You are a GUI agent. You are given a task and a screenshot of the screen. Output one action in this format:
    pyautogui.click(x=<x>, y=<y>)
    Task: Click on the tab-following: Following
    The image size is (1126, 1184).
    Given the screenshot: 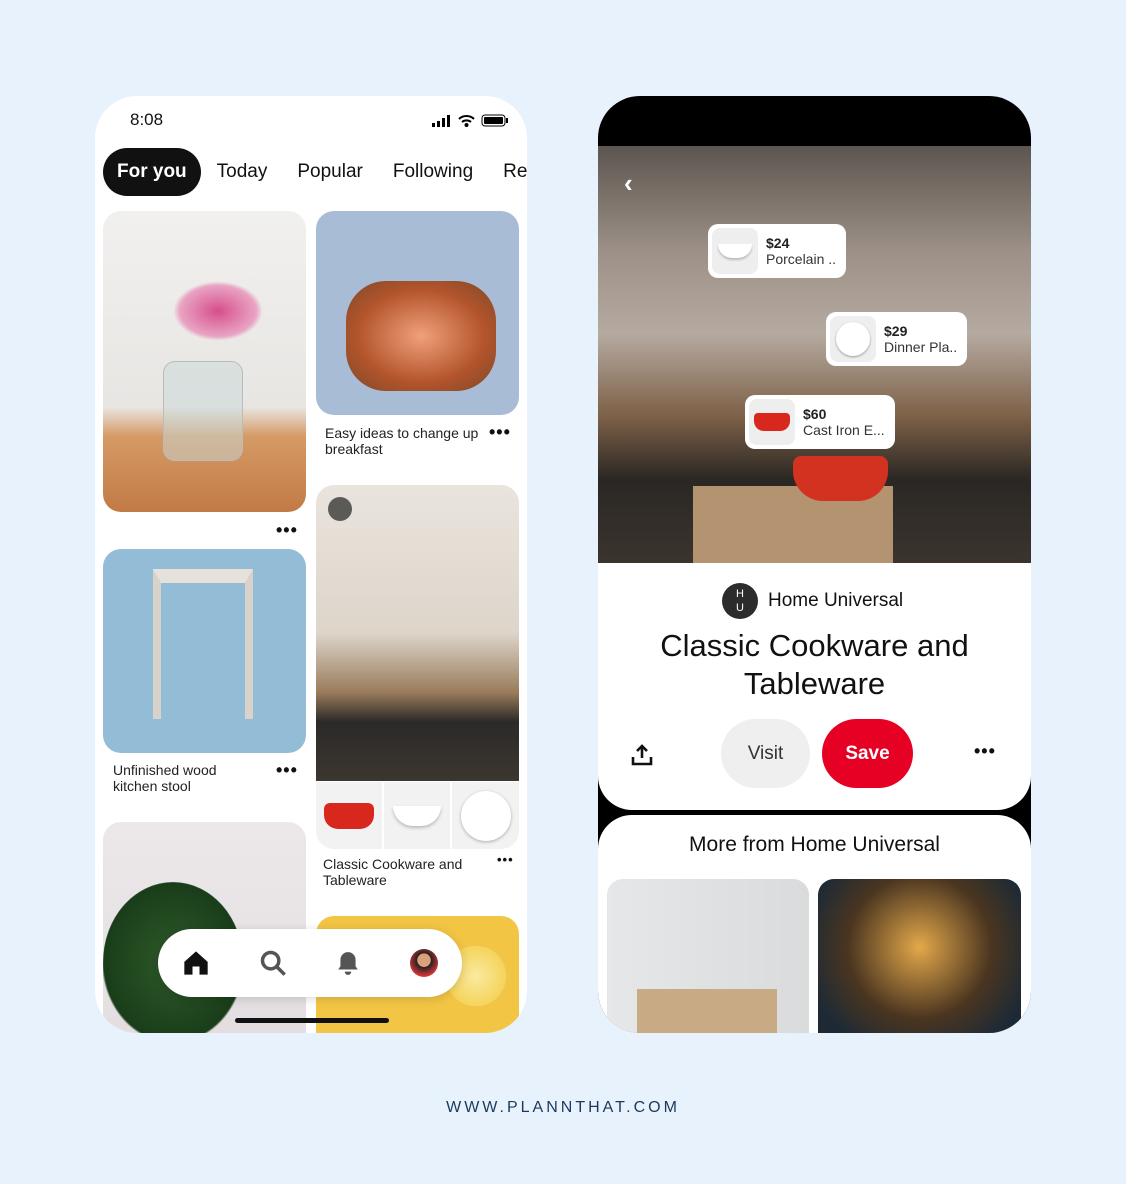 What is the action you would take?
    pyautogui.click(x=433, y=172)
    